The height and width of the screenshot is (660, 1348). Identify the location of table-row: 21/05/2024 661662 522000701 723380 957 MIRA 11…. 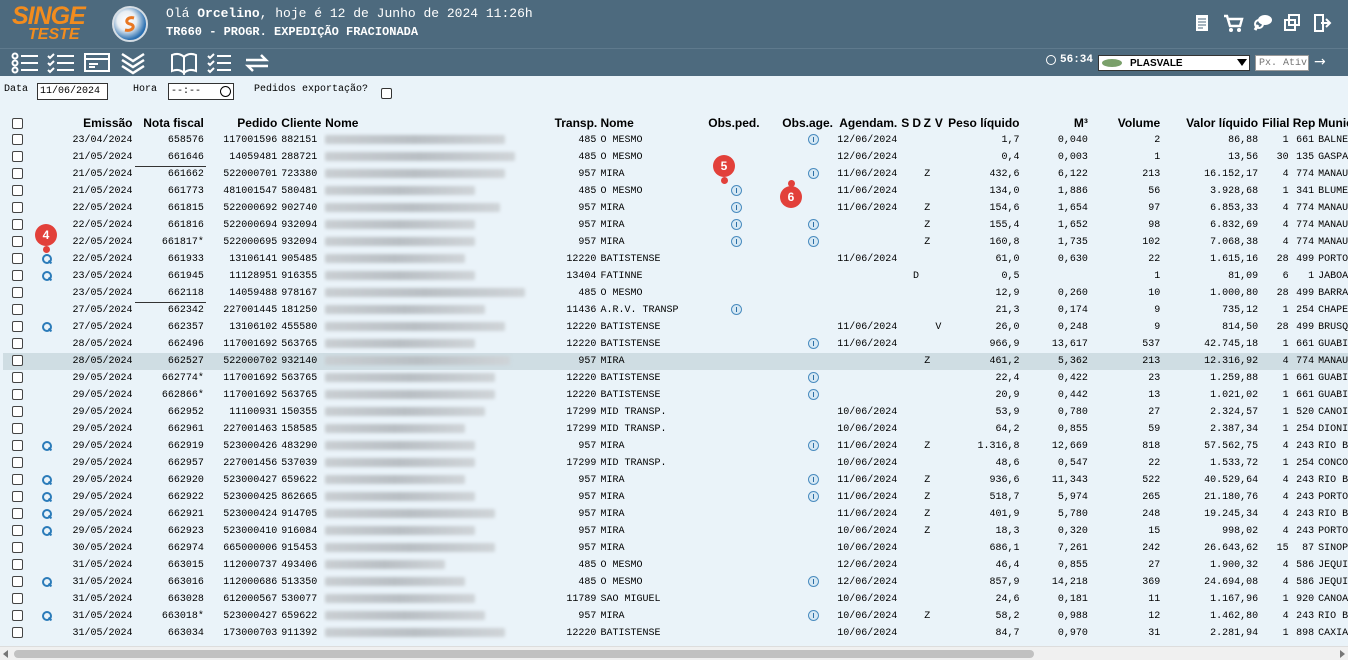
(675, 174).